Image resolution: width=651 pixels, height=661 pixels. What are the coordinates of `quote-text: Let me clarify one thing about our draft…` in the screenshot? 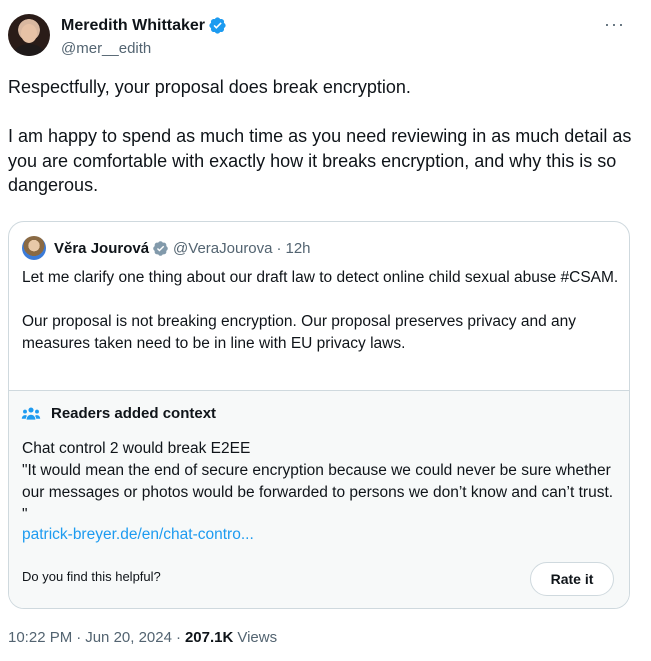 It's located at (320, 310).